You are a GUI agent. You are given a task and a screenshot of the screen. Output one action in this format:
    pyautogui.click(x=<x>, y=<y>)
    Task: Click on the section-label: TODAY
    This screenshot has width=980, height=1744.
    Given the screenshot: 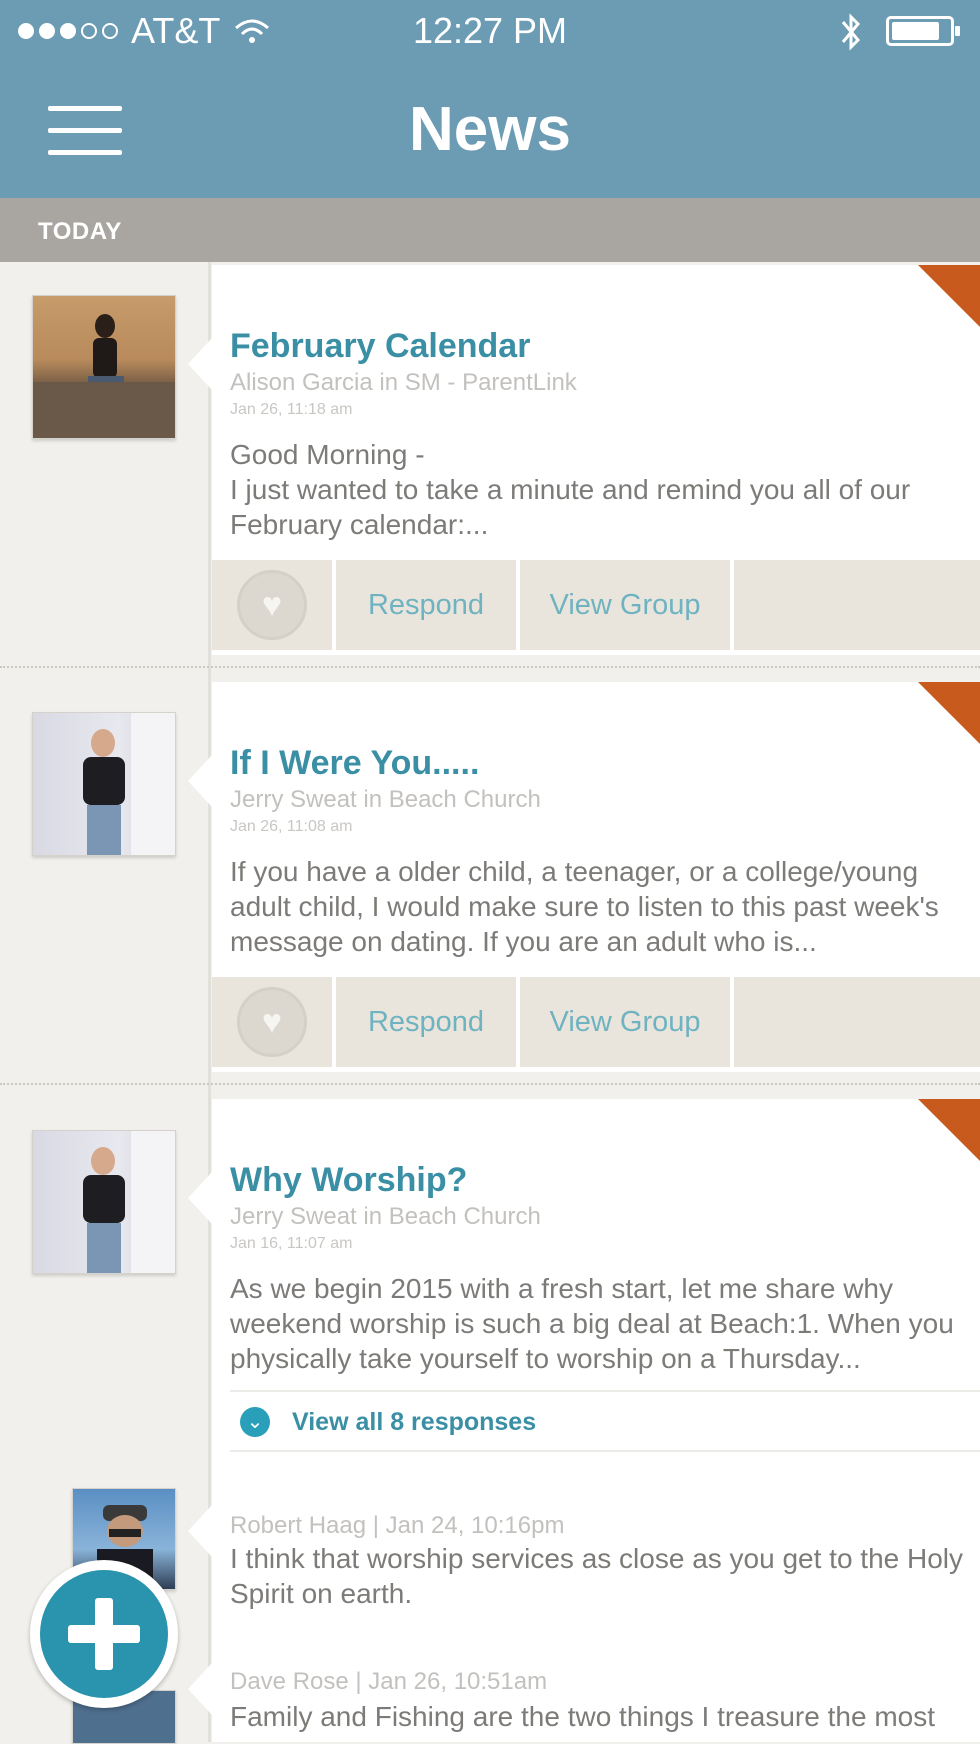 What is the action you would take?
    pyautogui.click(x=80, y=231)
    